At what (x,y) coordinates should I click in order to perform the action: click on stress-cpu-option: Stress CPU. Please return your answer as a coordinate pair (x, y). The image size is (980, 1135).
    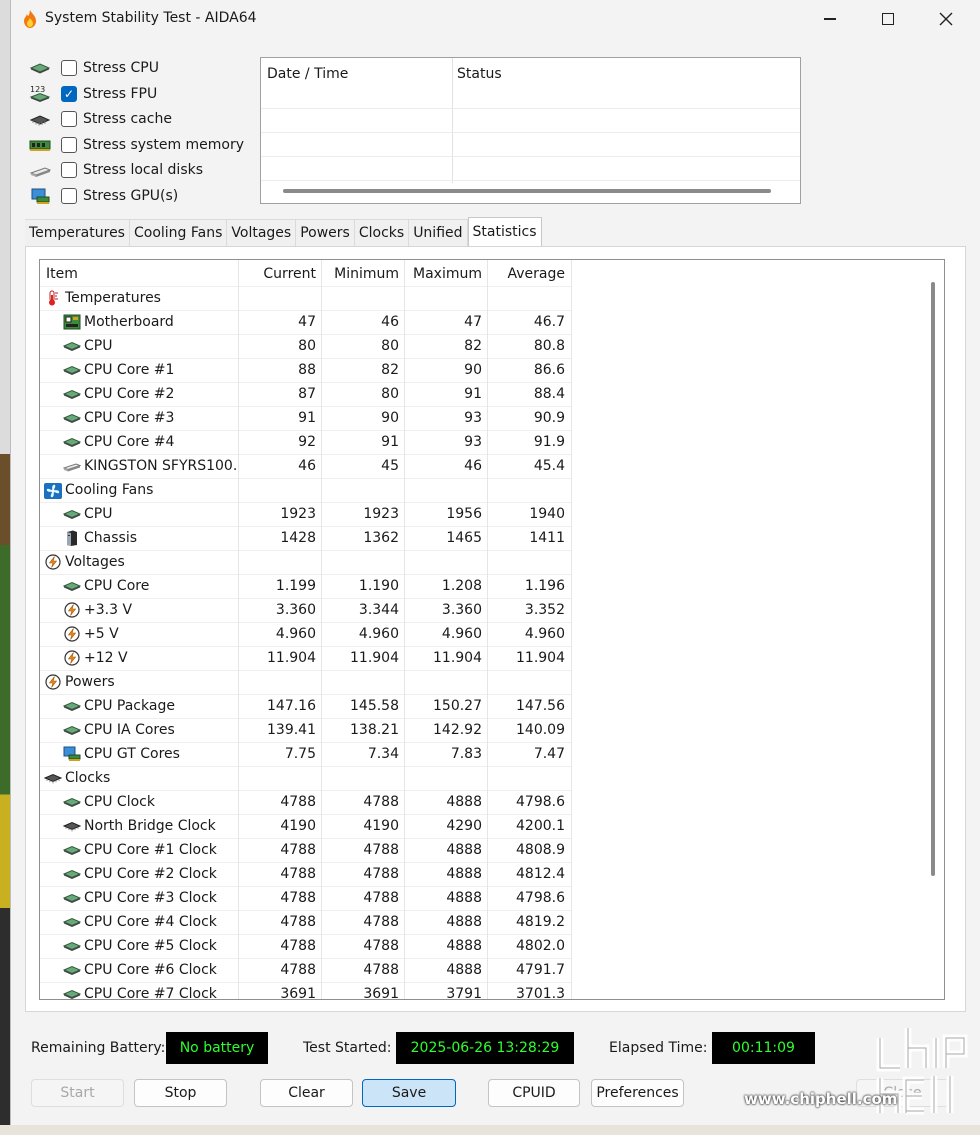
    Looking at the image, I should click on (94, 68).